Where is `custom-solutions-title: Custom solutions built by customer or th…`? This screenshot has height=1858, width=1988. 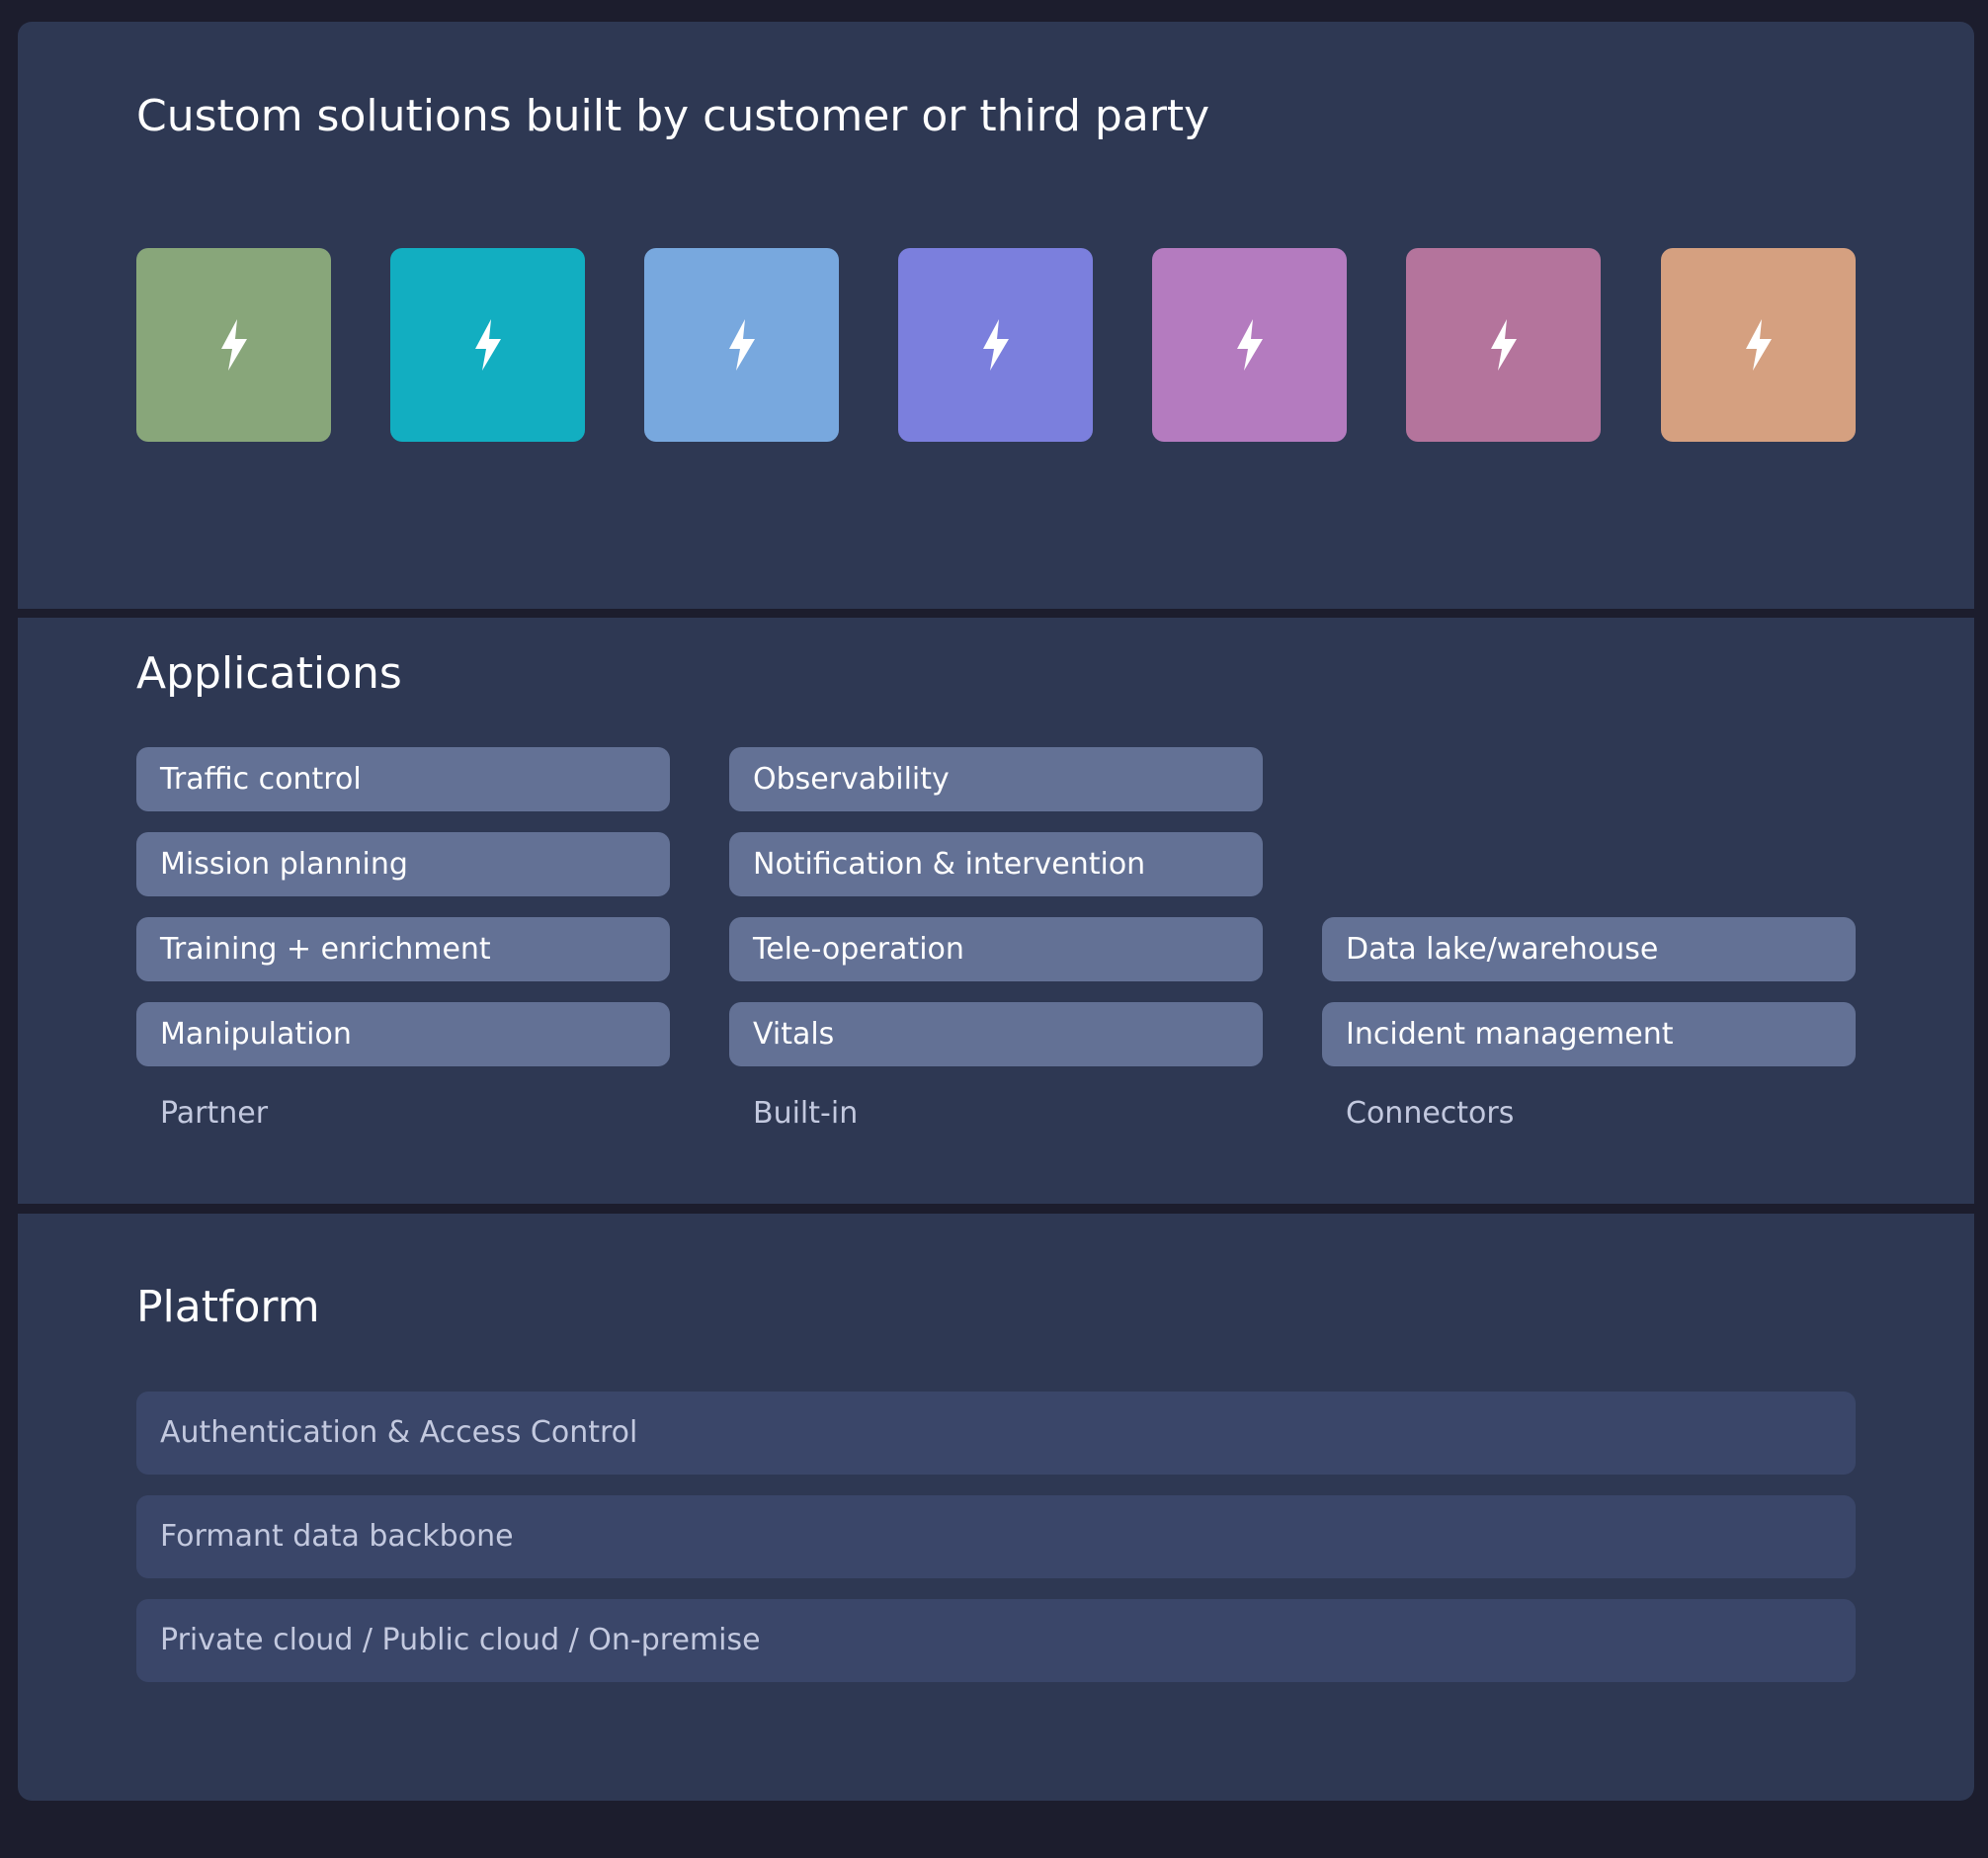
custom-solutions-title: Custom solutions built by customer or th… is located at coordinates (673, 116).